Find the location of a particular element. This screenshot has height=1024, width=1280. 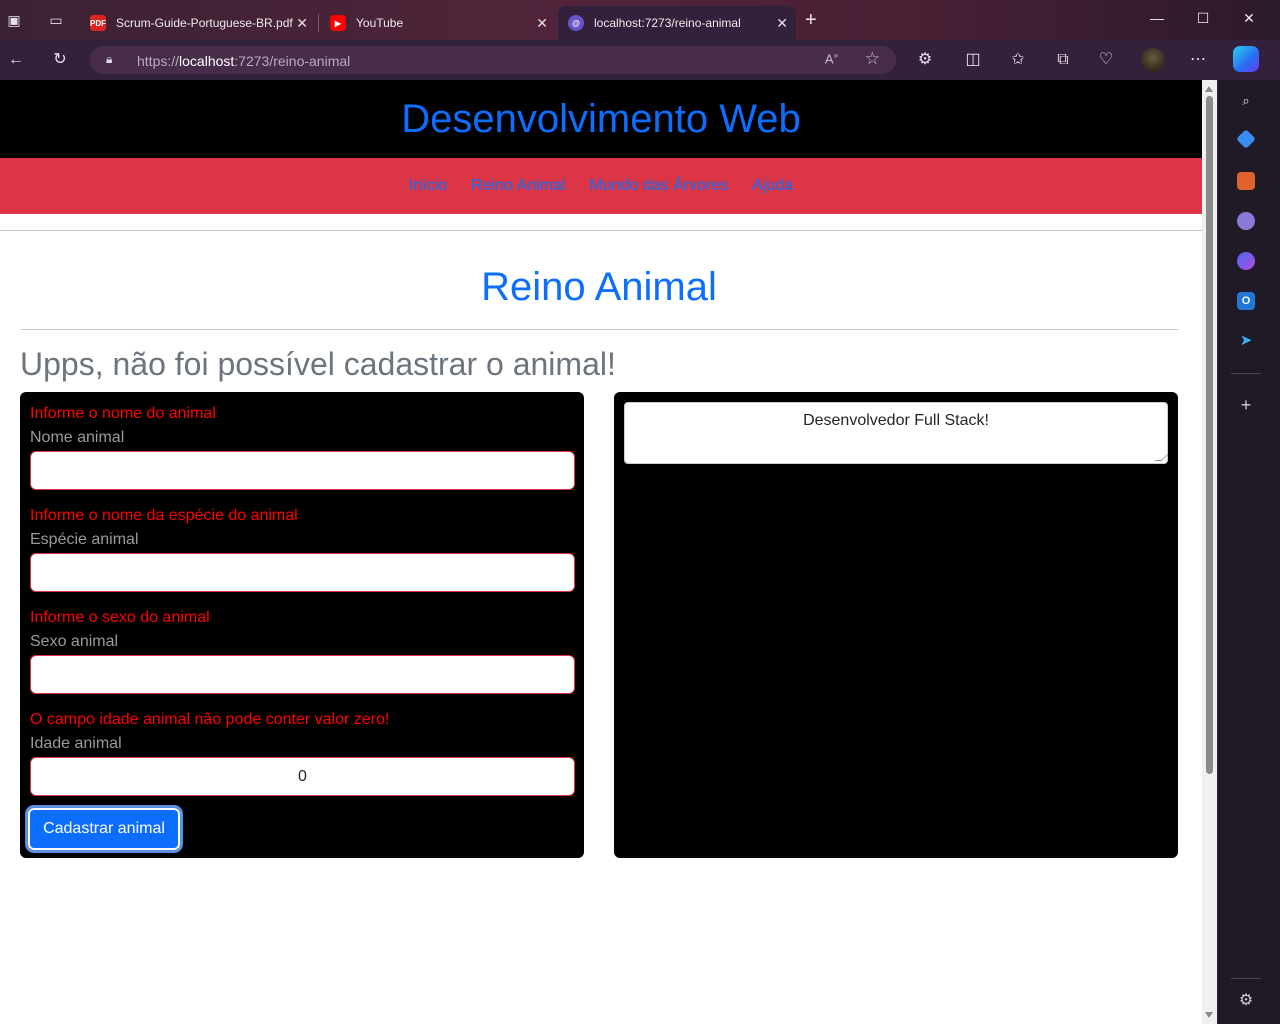

tab-label: localhost:7273/reino-animal is located at coordinates (667, 23).